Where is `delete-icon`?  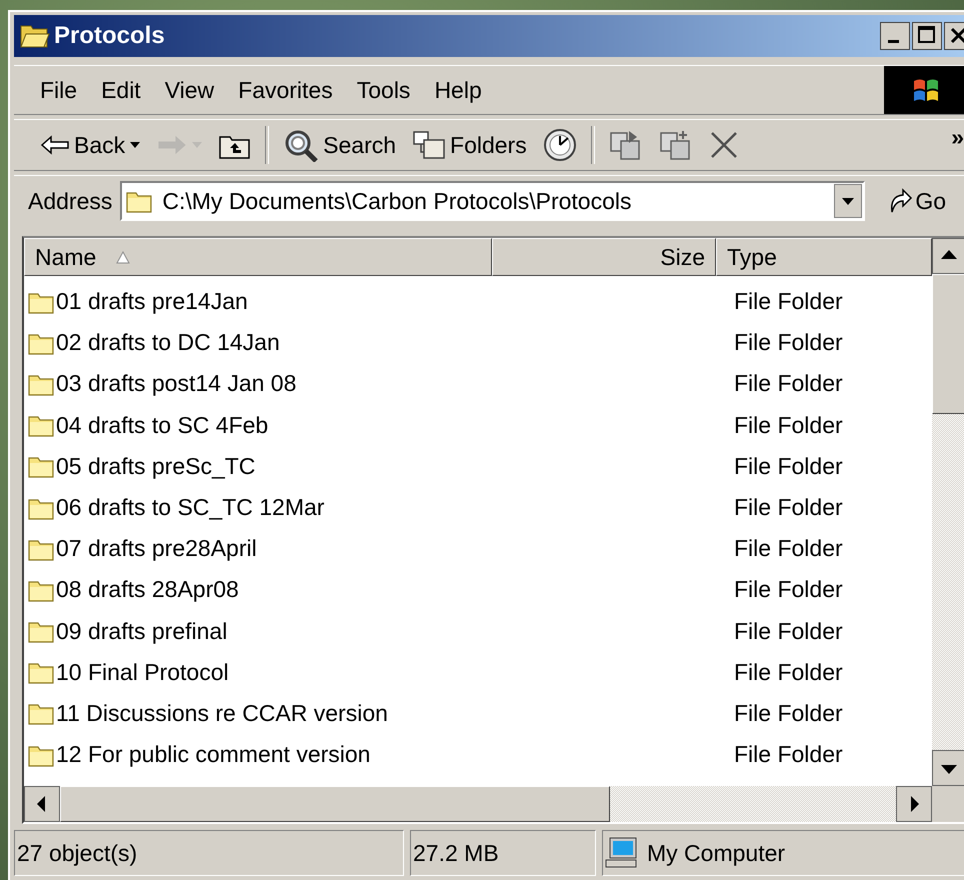
delete-icon is located at coordinates (723, 145).